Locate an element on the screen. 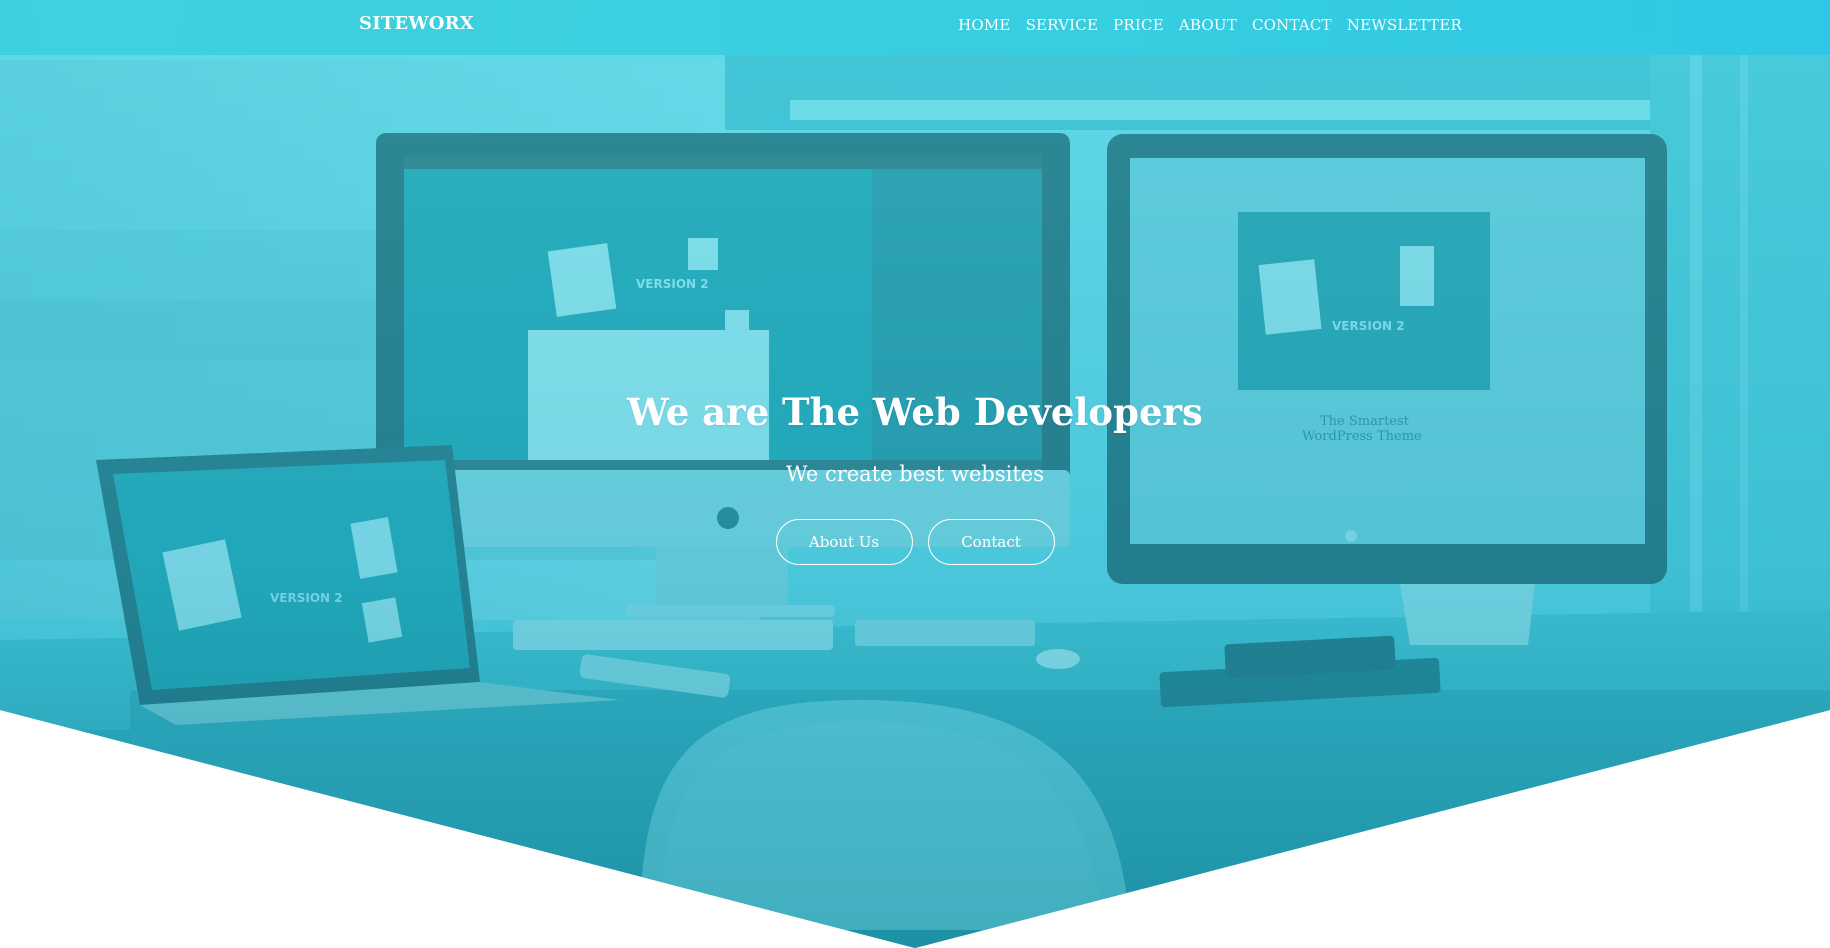 This screenshot has height=948, width=1830. hero-title: We are The Web Developers is located at coordinates (915, 412).